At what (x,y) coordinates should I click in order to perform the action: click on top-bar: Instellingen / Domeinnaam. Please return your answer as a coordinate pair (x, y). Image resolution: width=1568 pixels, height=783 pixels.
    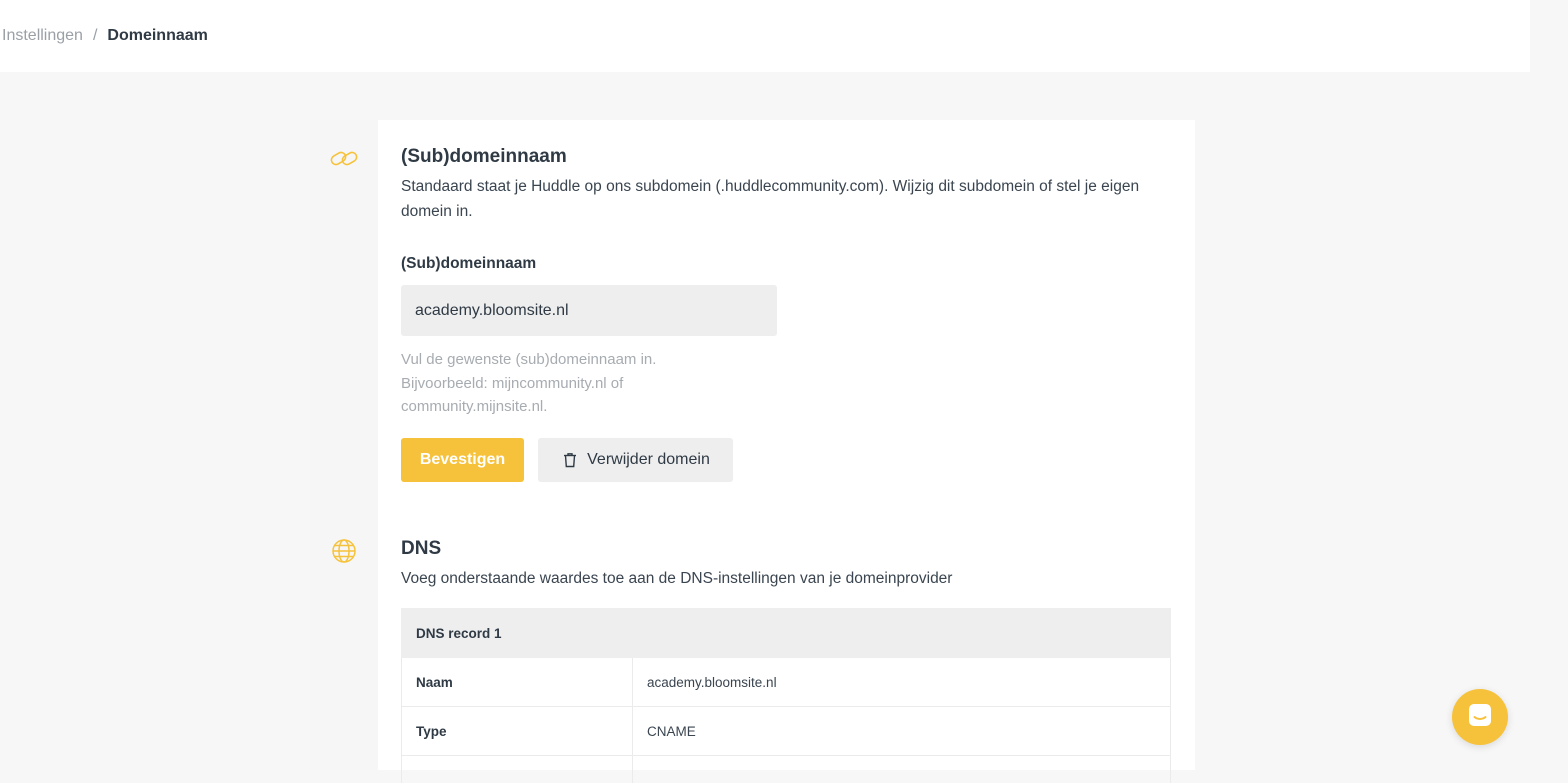
    Looking at the image, I should click on (765, 36).